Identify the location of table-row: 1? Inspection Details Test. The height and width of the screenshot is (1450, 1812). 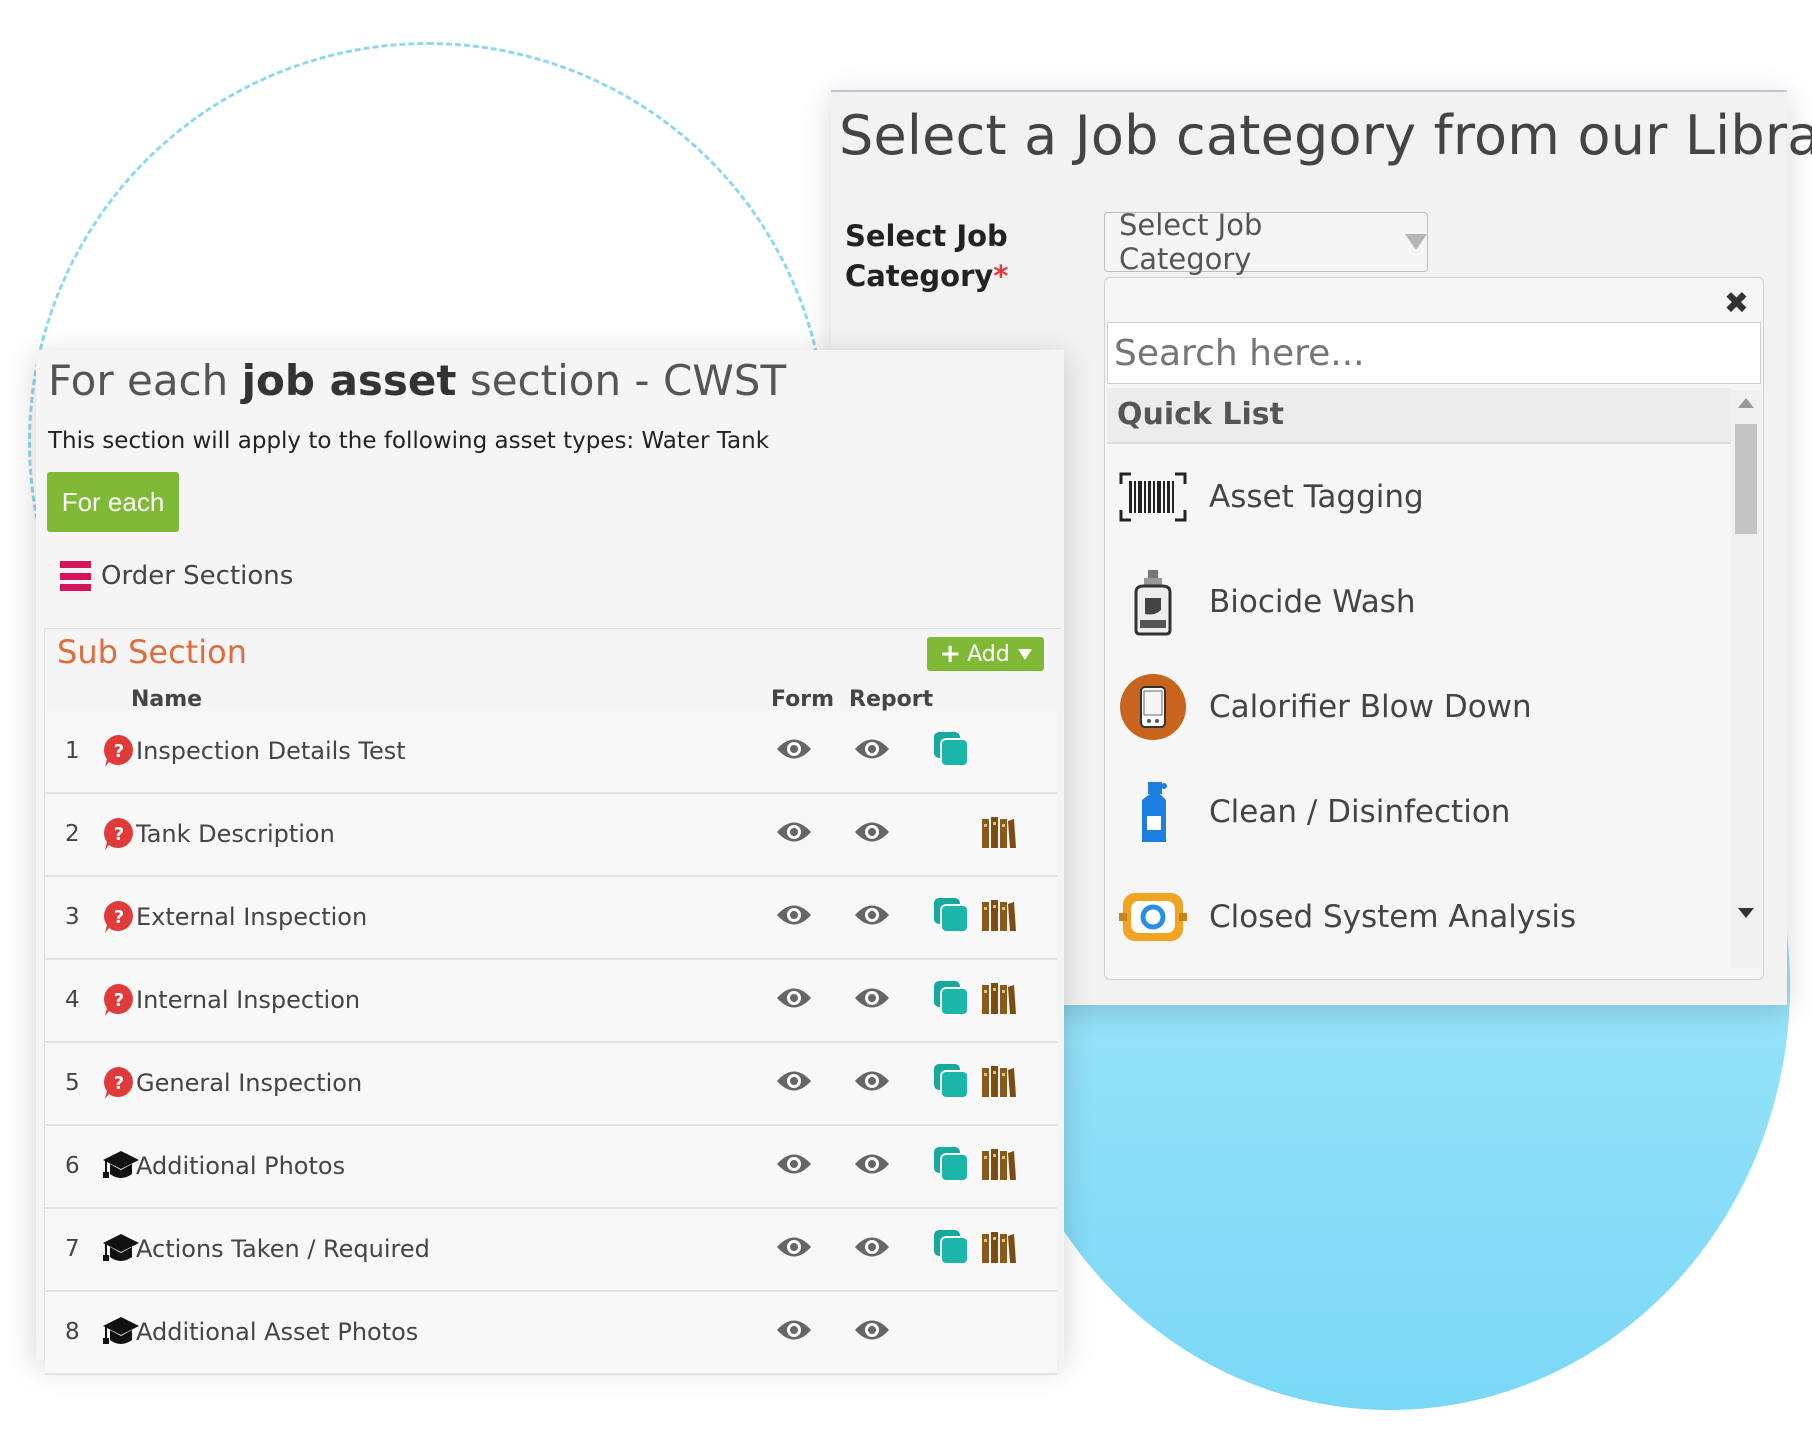
(551, 752).